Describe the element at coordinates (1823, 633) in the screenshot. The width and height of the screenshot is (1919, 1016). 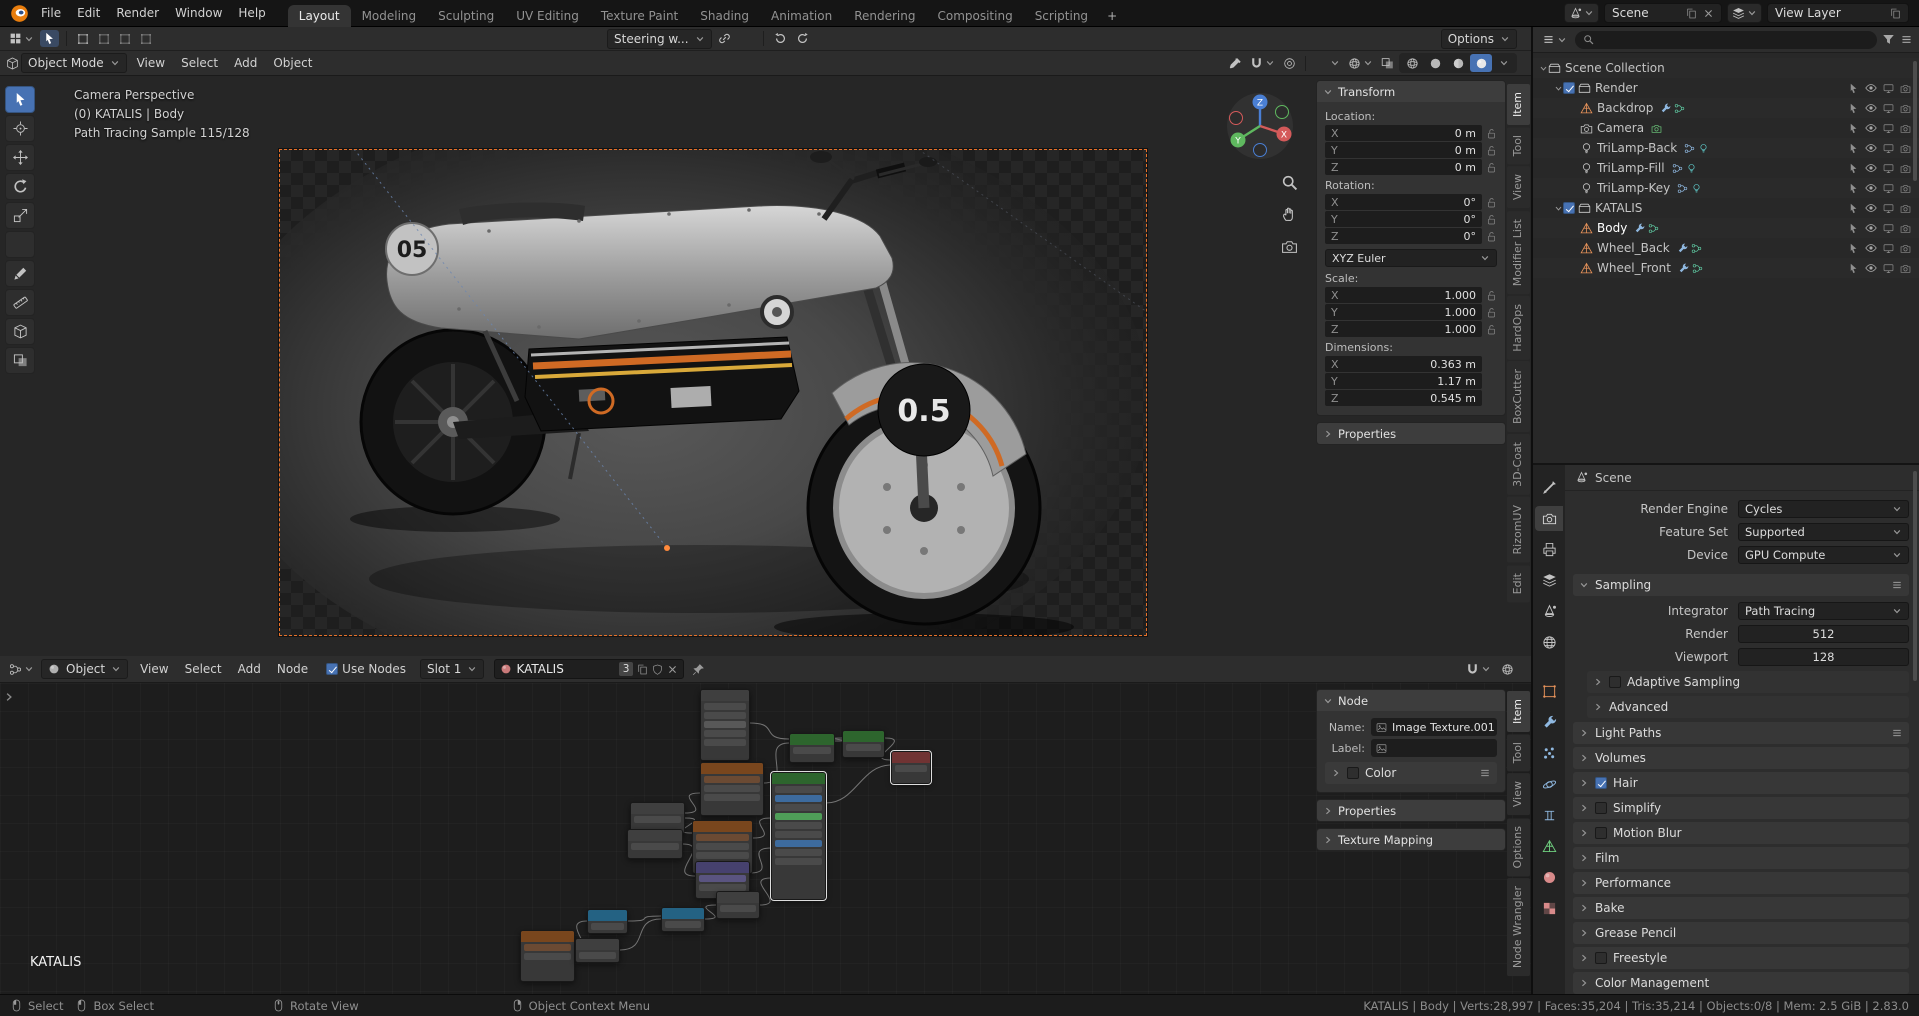
I see `render-samples-field: 512` at that location.